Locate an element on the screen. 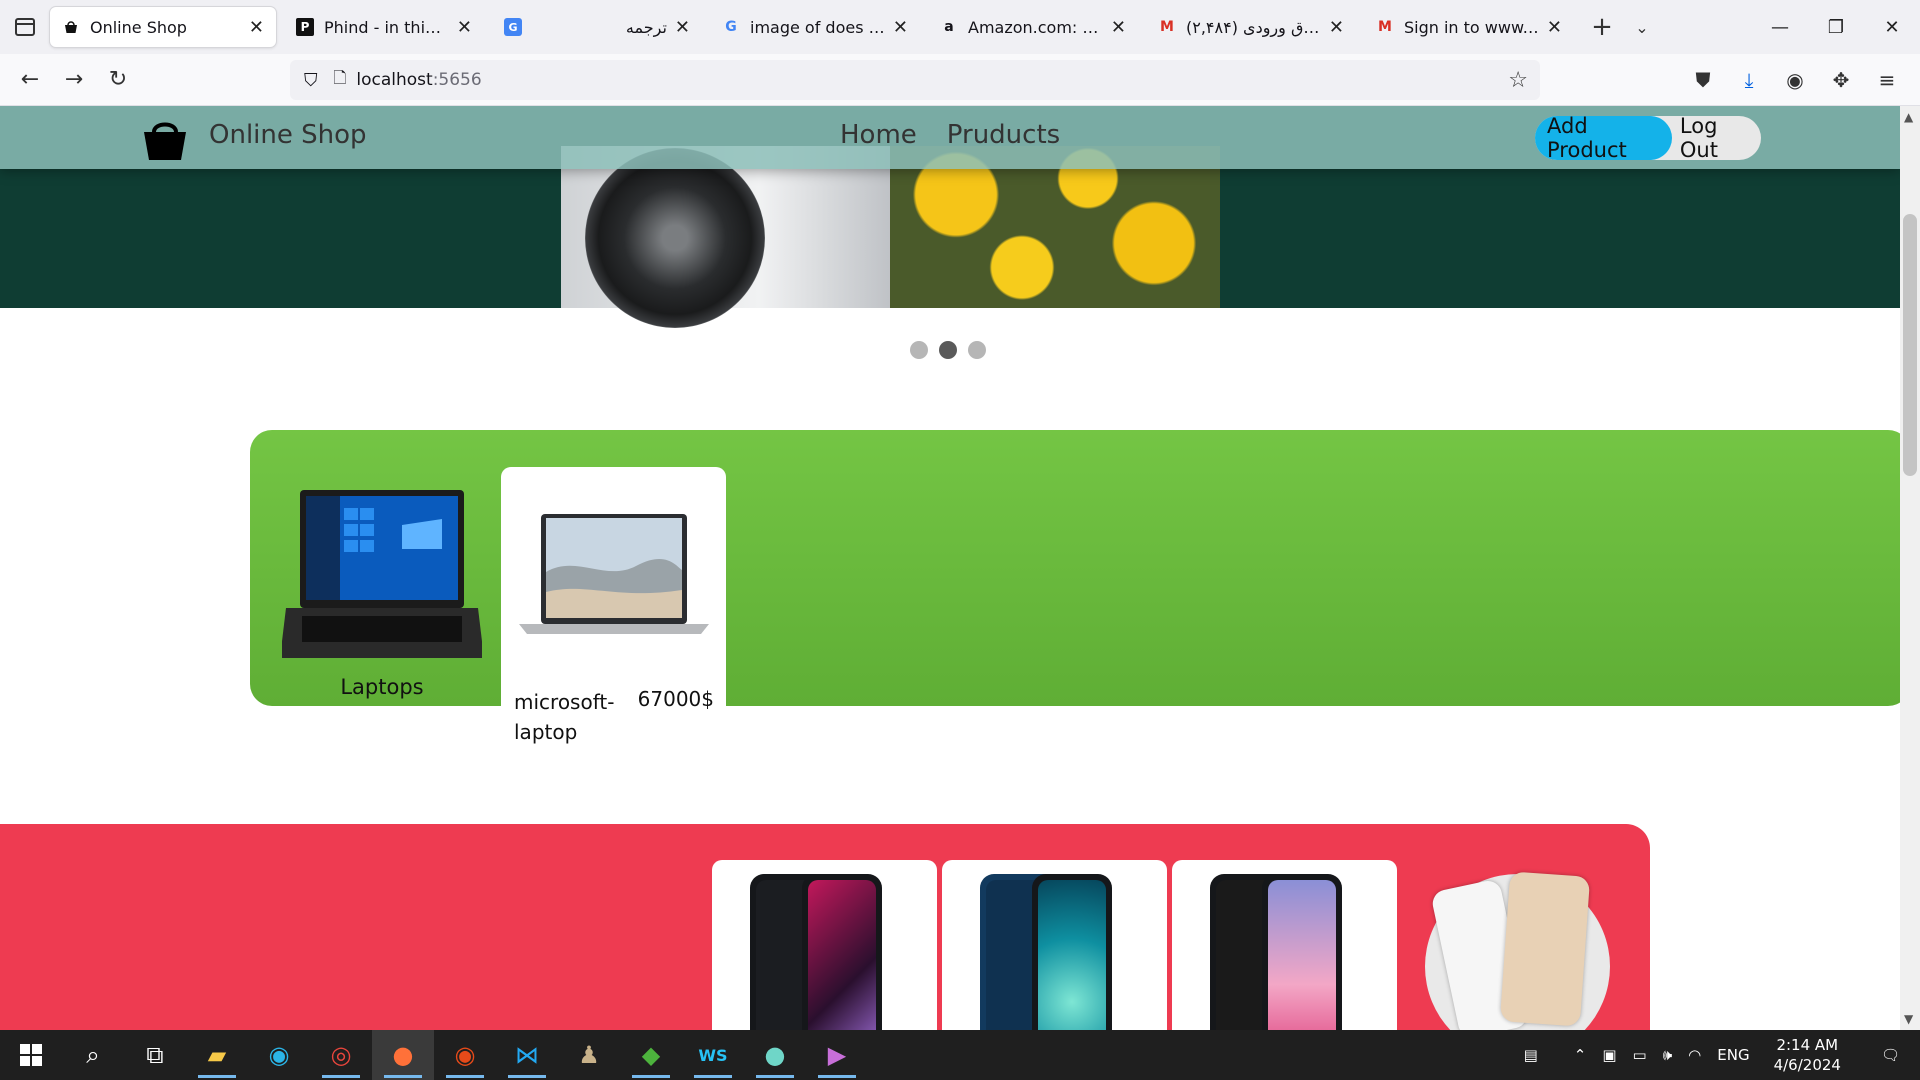 Image resolution: width=1920 pixels, height=1080 pixels. tab-title: ترجمه is located at coordinates (646, 27).